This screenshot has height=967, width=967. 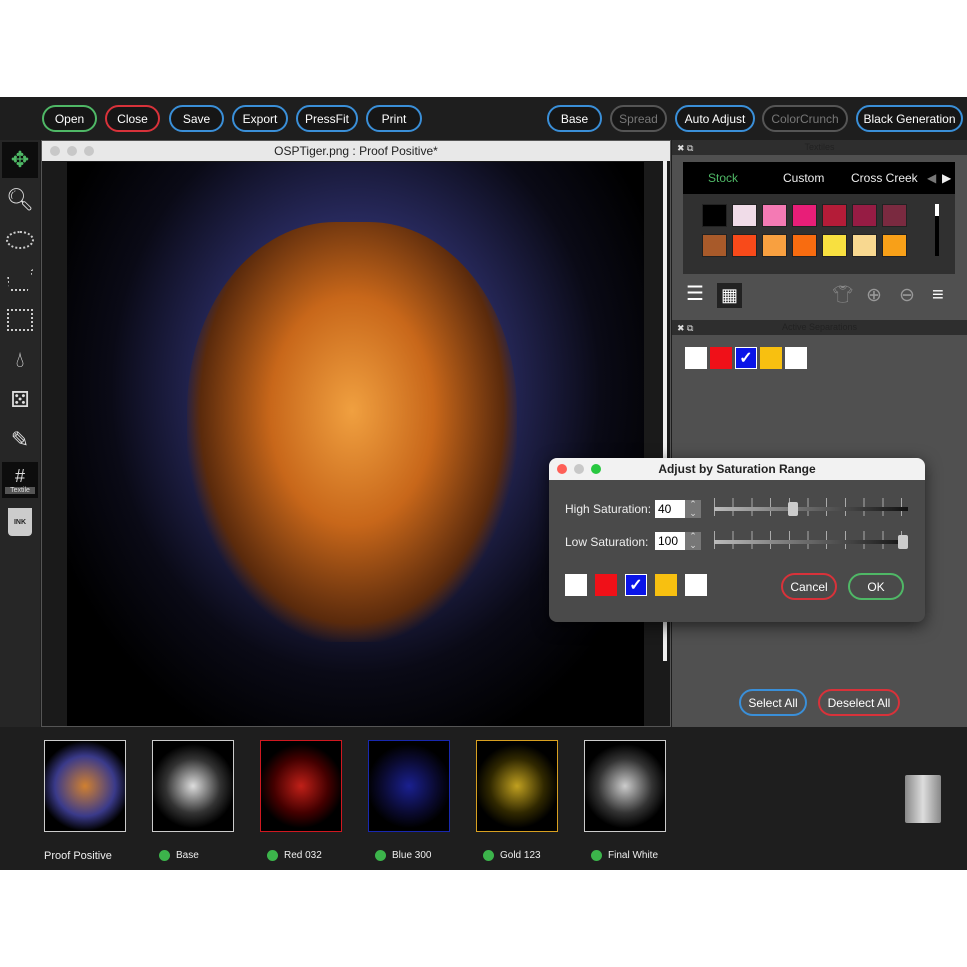 What do you see at coordinates (909, 118) in the screenshot?
I see `black-generation-button: Black Generation` at bounding box center [909, 118].